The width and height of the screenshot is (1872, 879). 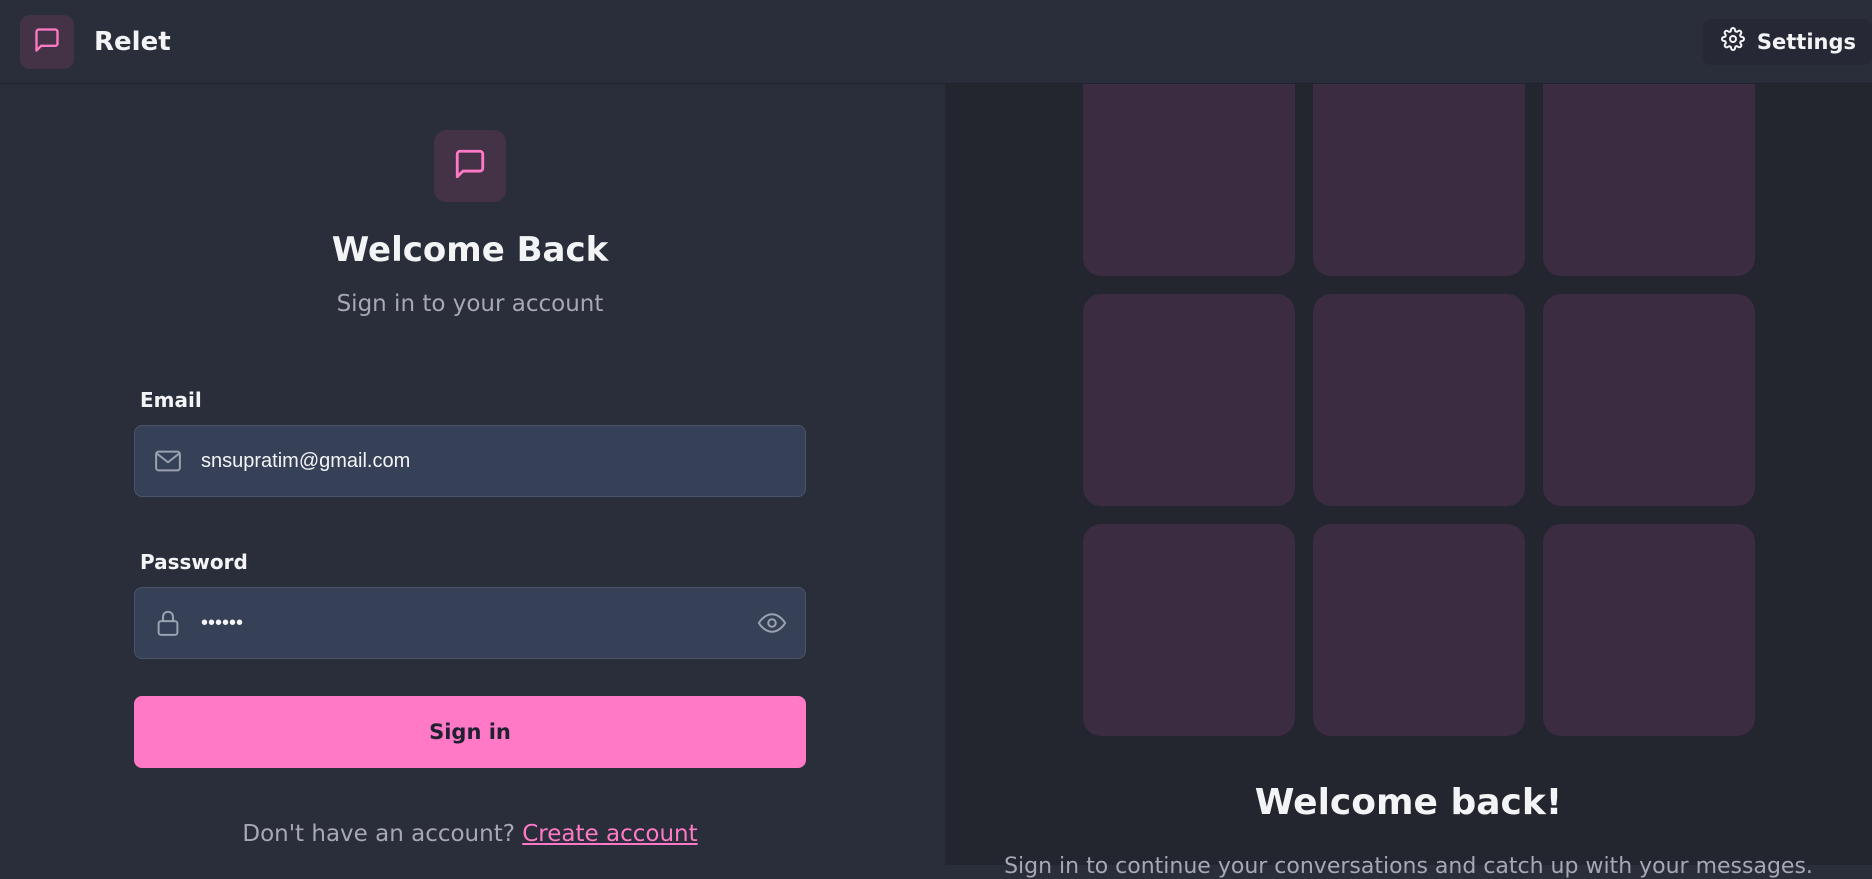 I want to click on create-account-link: Create account, so click(x=609, y=834).